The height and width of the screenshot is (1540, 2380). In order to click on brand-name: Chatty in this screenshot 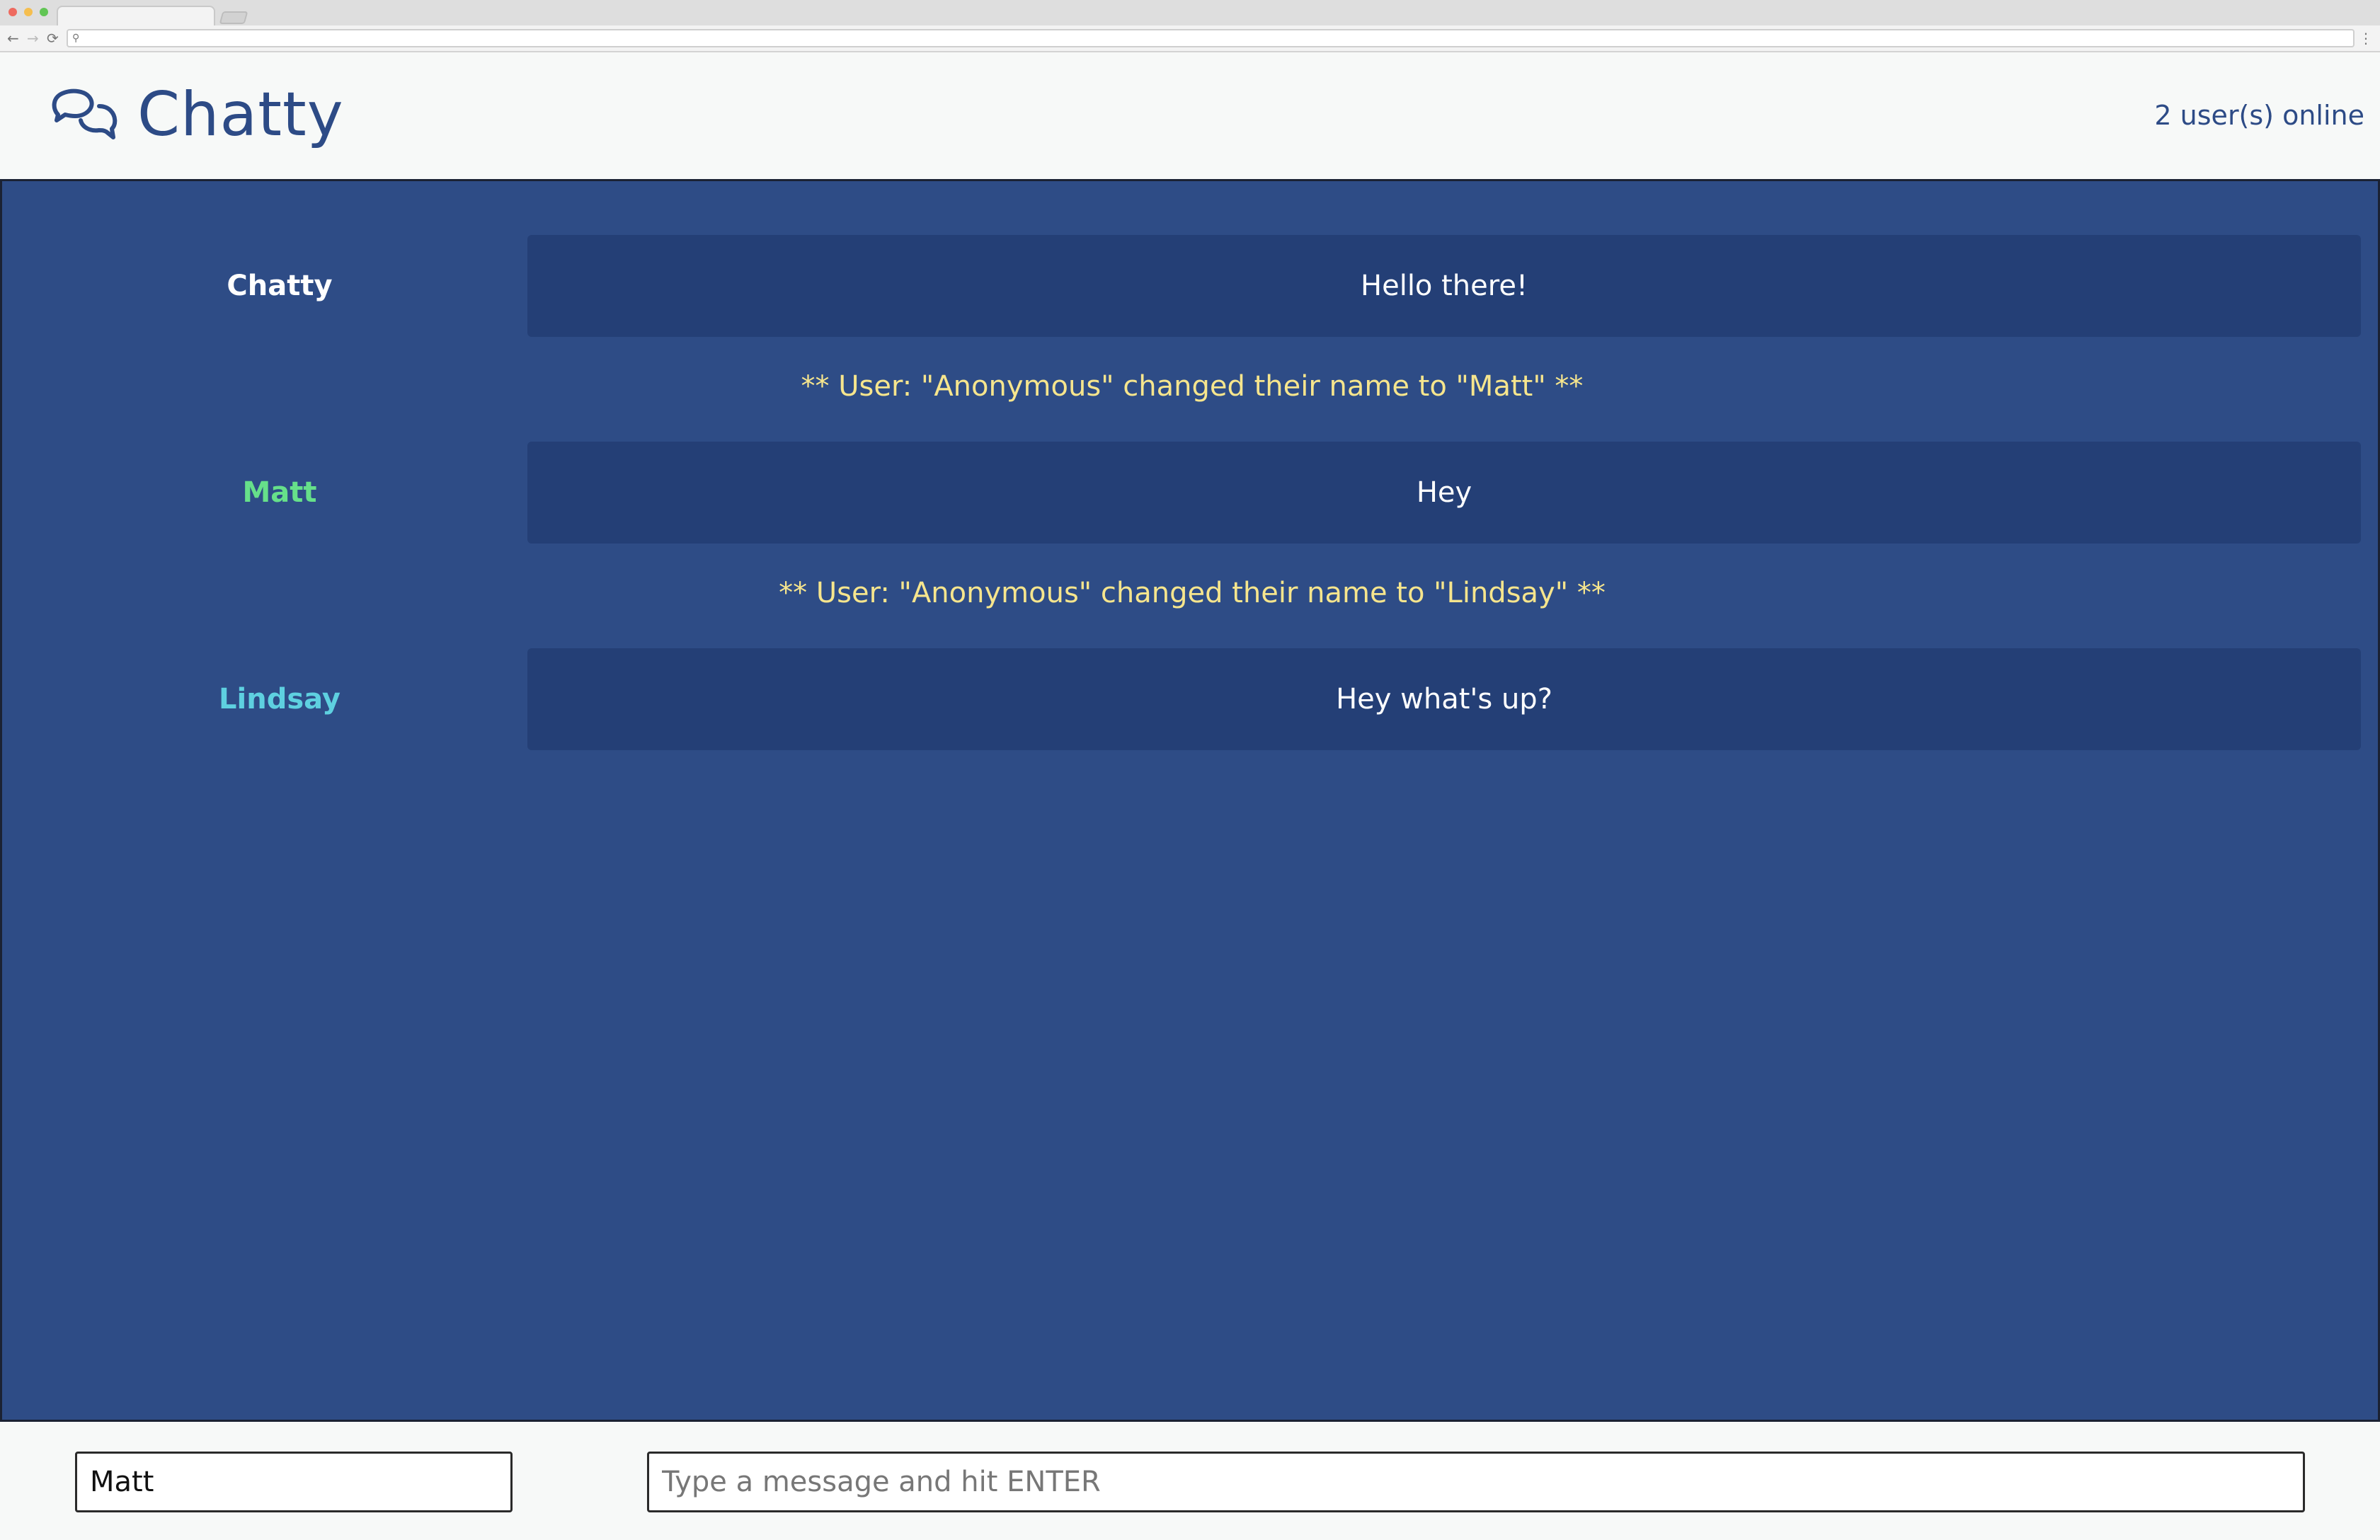, I will do `click(241, 114)`.